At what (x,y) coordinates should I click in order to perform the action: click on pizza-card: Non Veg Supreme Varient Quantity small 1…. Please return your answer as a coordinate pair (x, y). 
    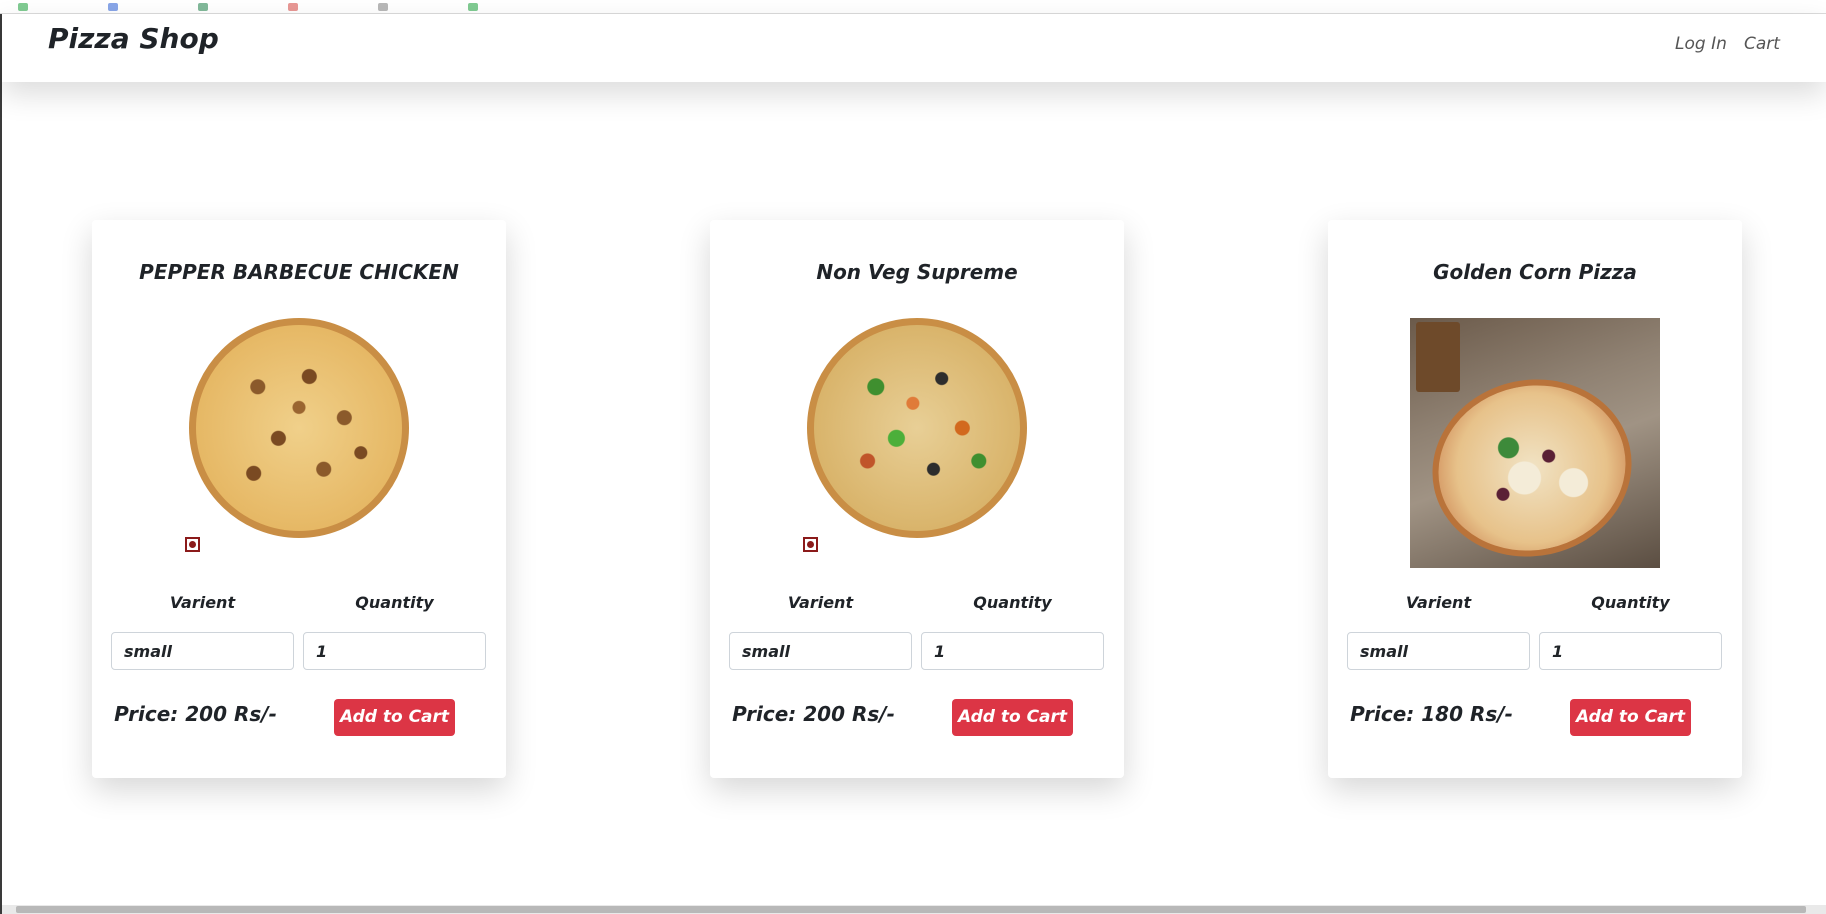
    Looking at the image, I should click on (917, 499).